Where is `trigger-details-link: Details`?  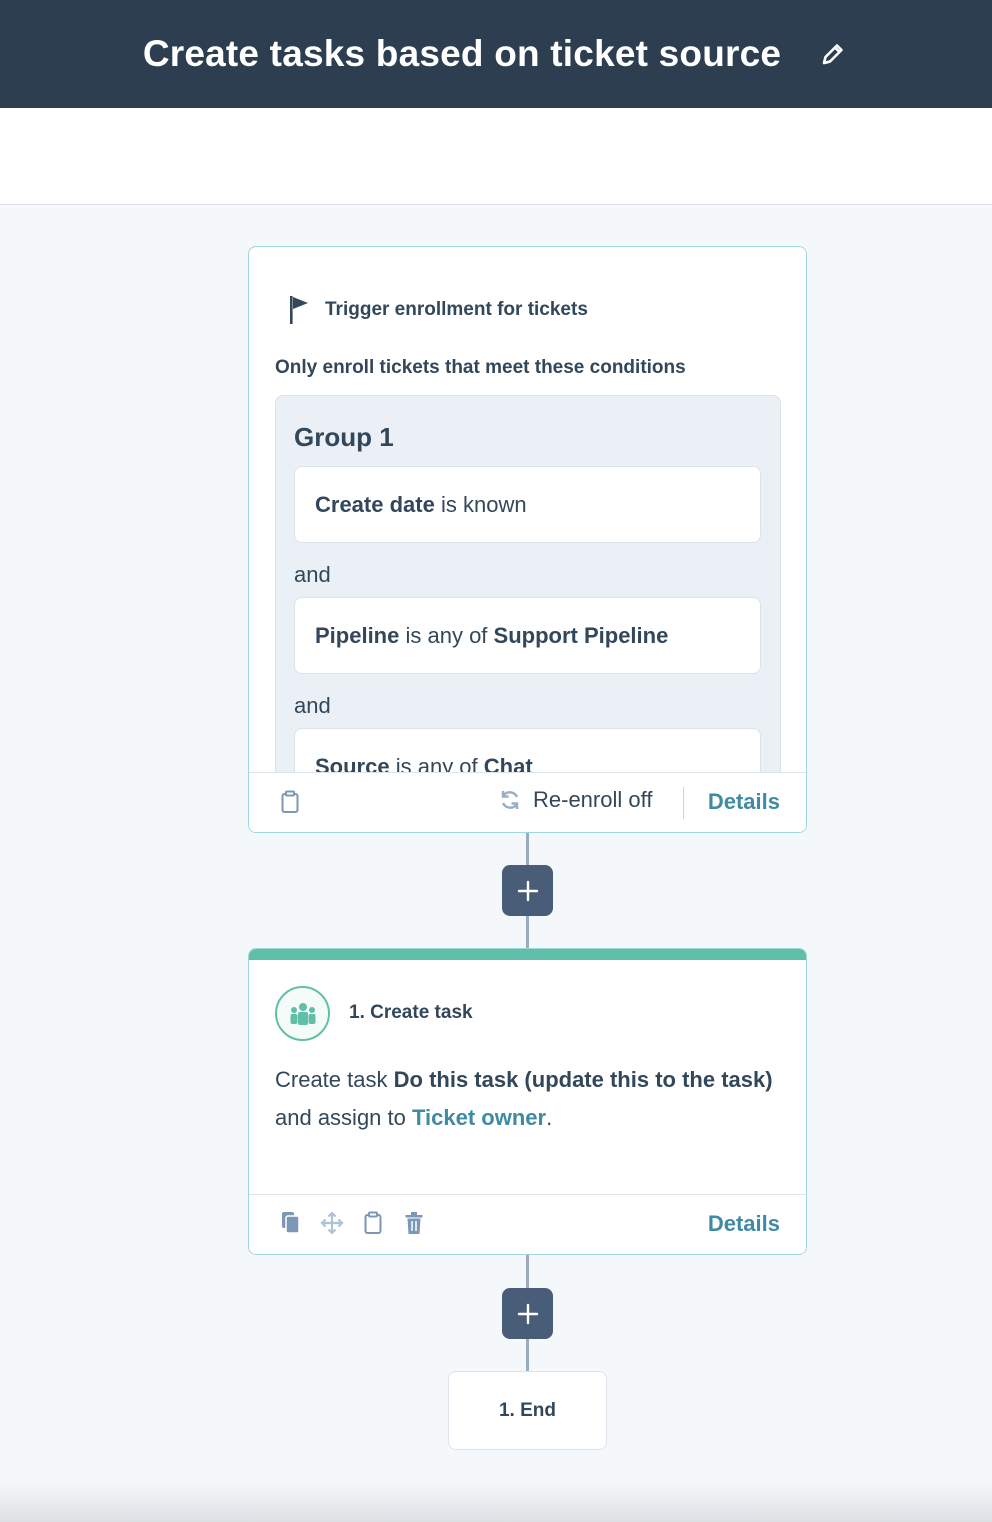 trigger-details-link: Details is located at coordinates (744, 802).